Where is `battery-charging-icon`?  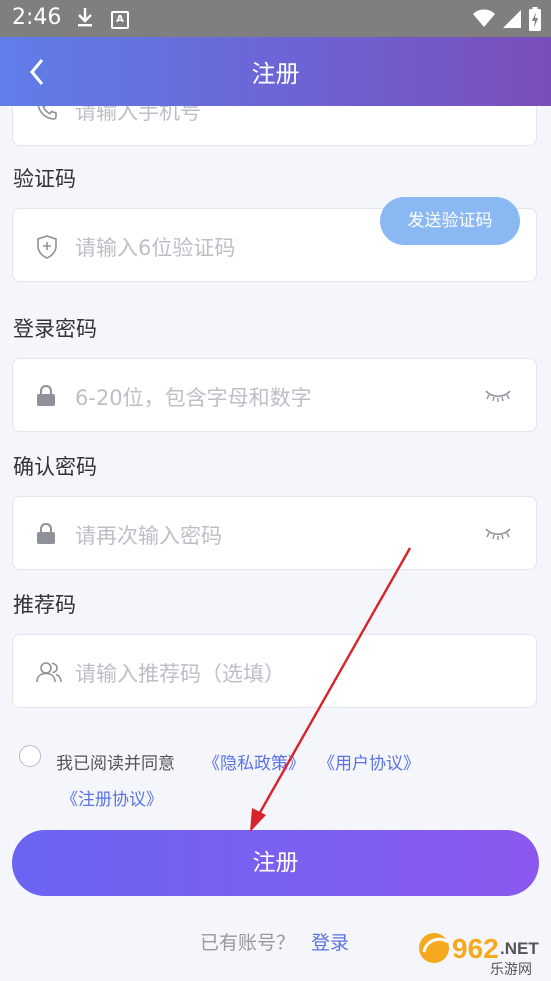
battery-charging-icon is located at coordinates (535, 19).